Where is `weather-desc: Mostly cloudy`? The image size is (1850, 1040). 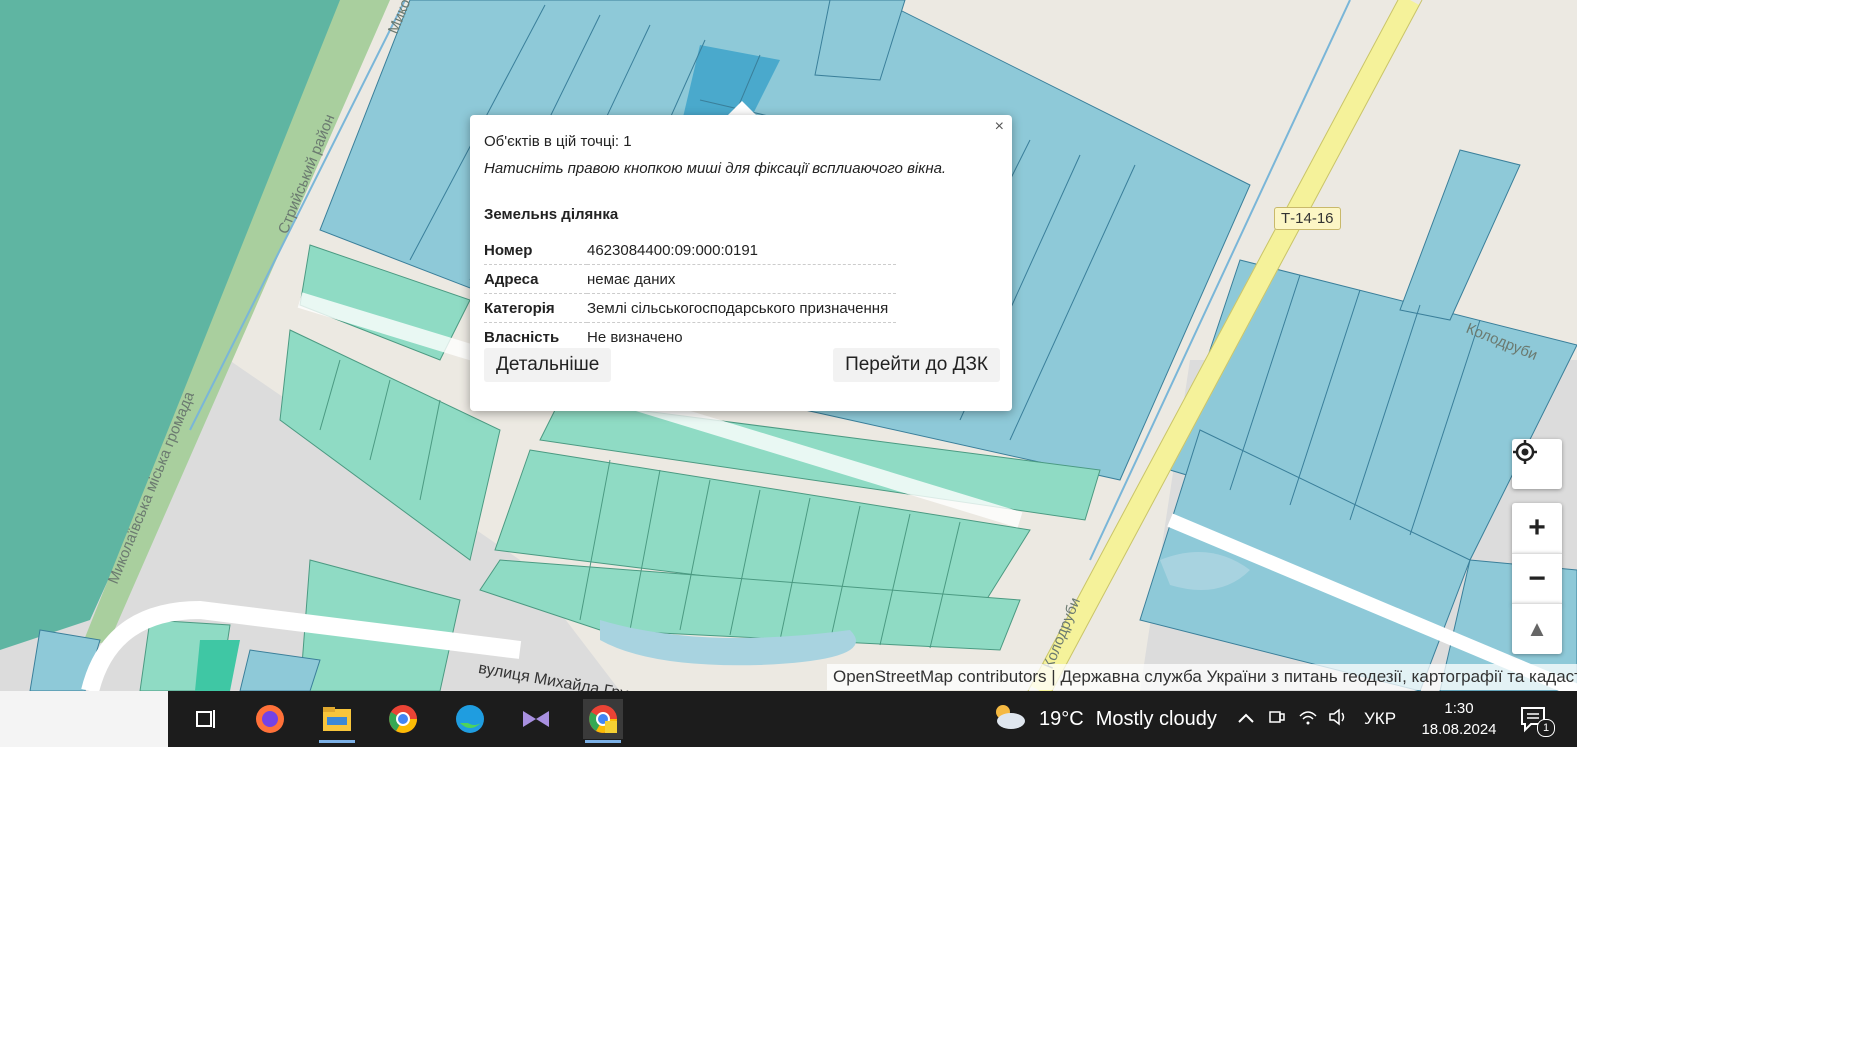 weather-desc: Mostly cloudy is located at coordinates (1156, 718).